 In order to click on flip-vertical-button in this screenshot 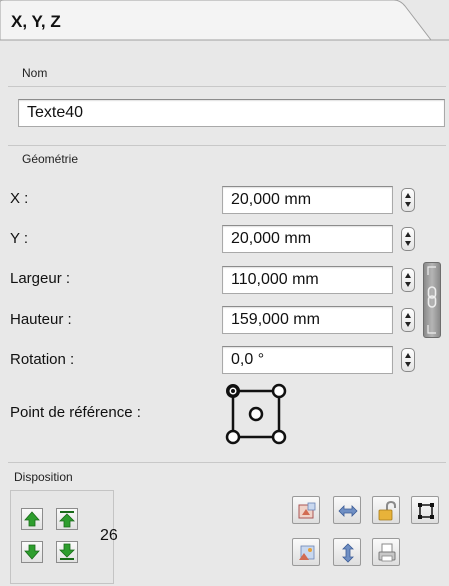, I will do `click(347, 552)`.